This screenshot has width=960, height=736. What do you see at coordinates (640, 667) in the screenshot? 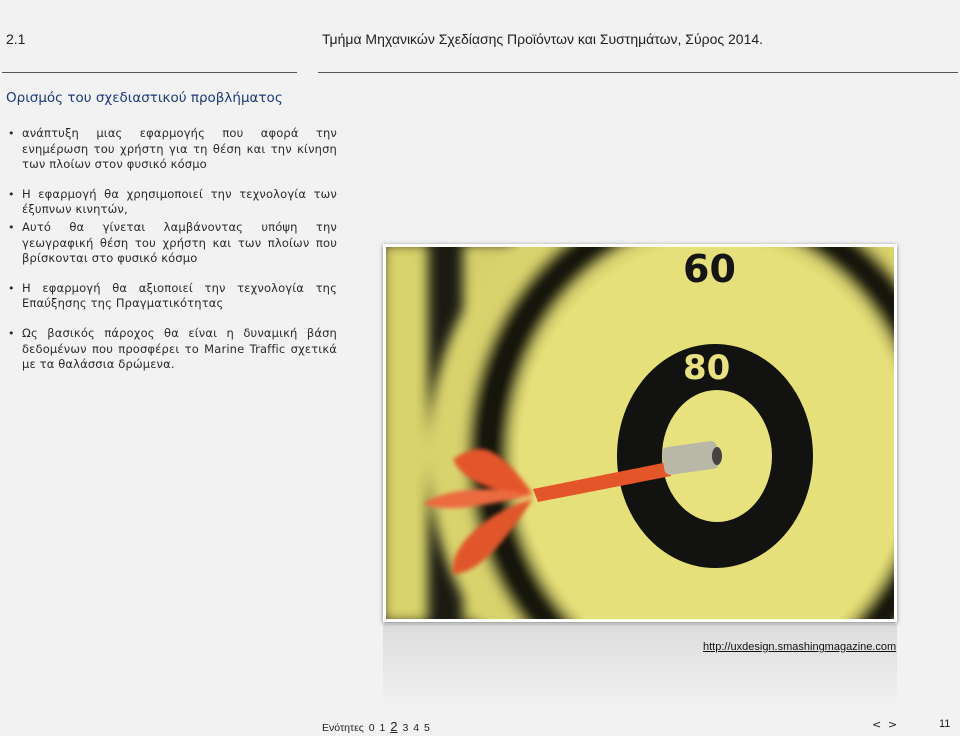
I see `photo-reflection` at bounding box center [640, 667].